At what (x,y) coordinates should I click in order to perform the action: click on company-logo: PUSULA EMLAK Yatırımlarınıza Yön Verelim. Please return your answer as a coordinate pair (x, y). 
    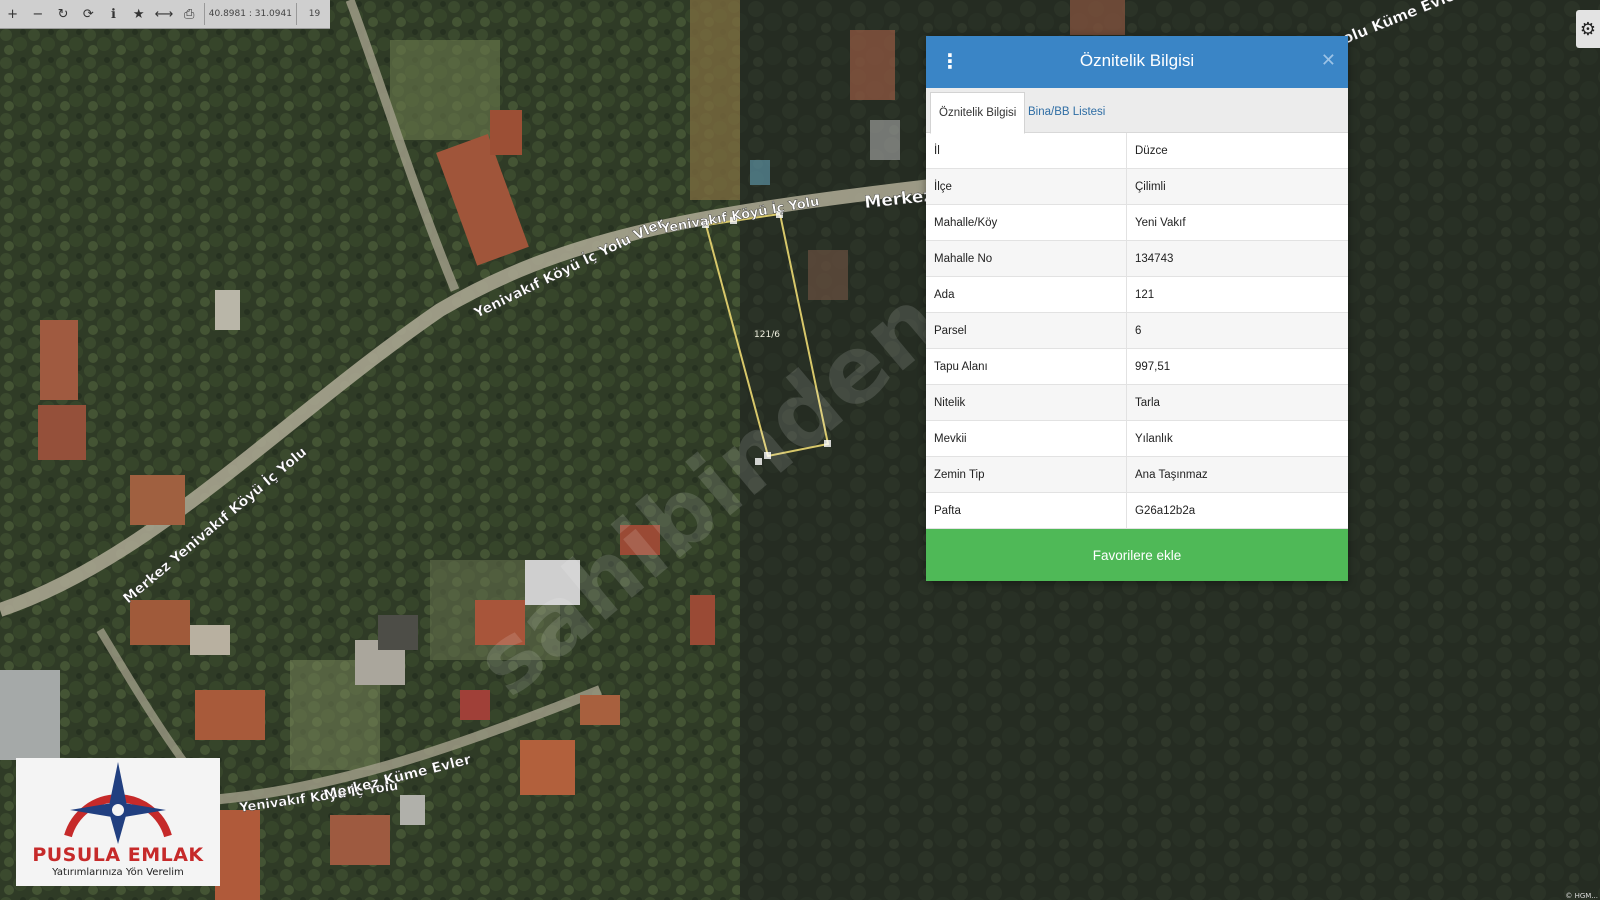
    Looking at the image, I should click on (118, 822).